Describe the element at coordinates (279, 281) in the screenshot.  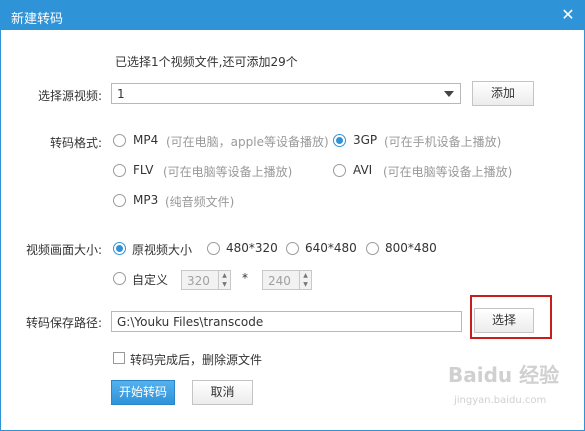
I see `custom-height-value: 240` at that location.